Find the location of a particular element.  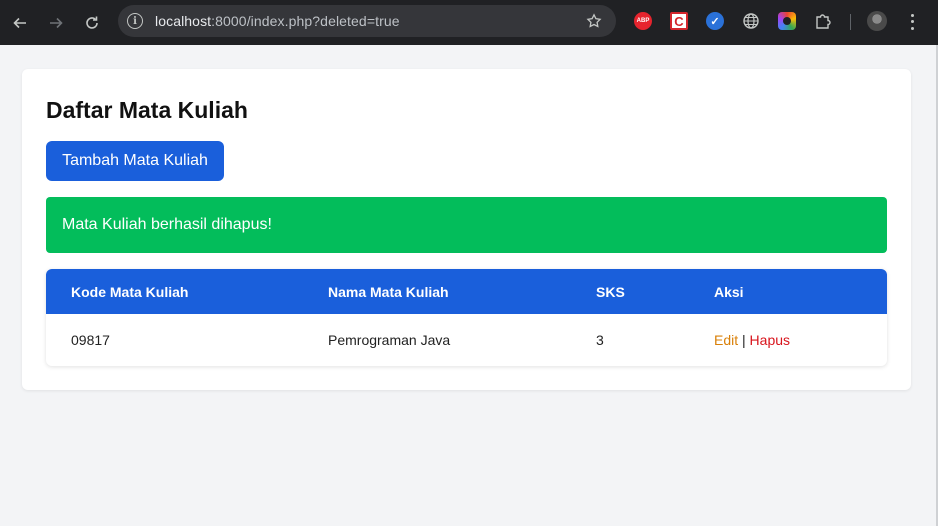

globe-icon is located at coordinates (751, 21).